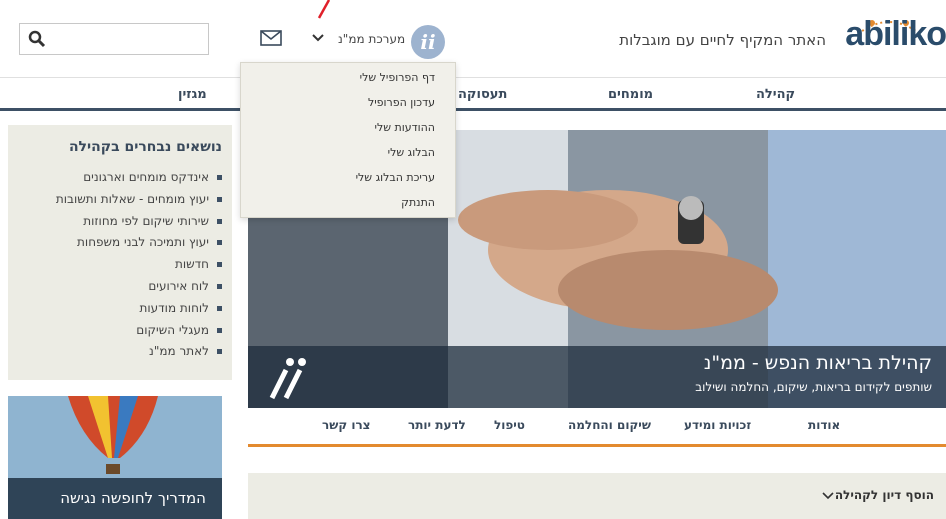  Describe the element at coordinates (271, 38) in the screenshot. I see `mail-icon` at that location.